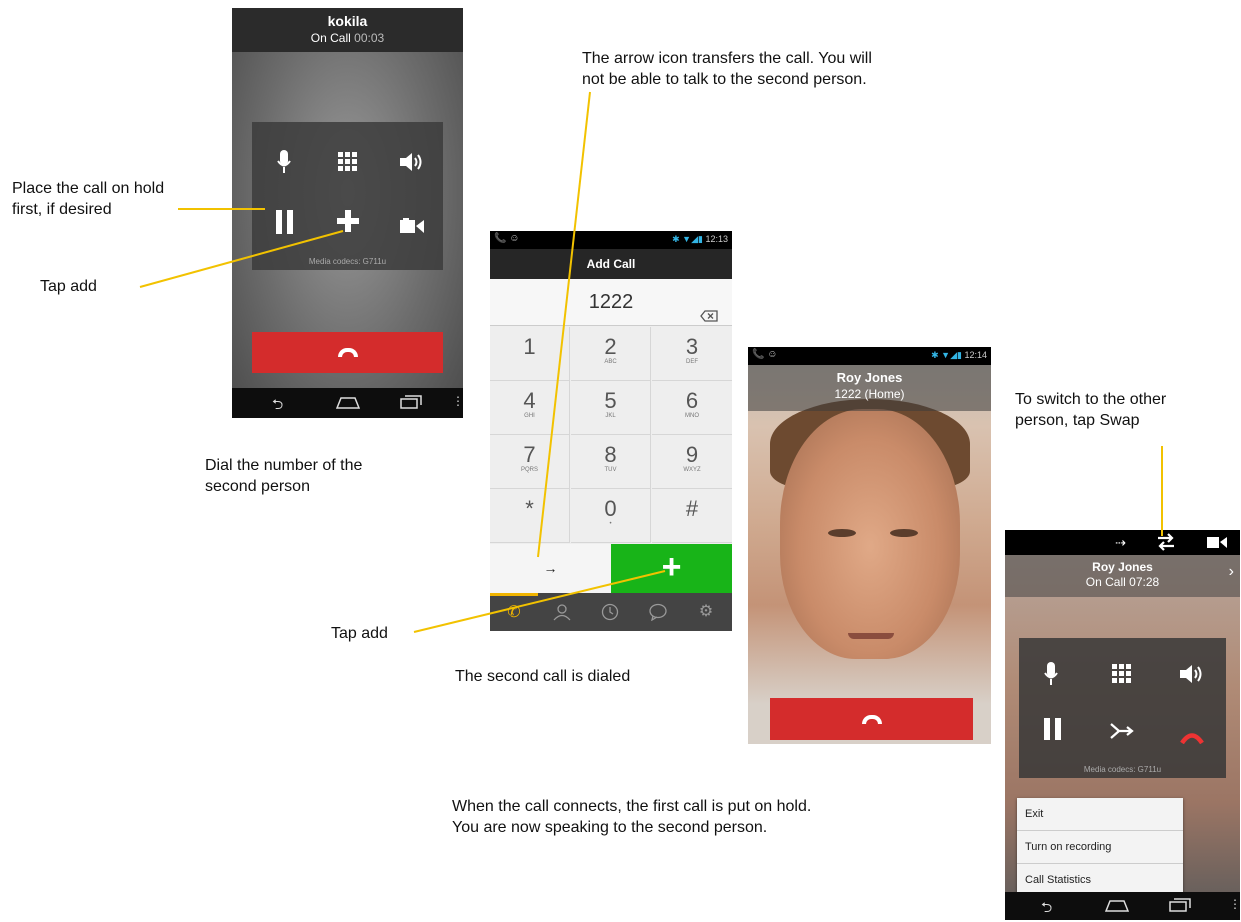 The image size is (1241, 922). What do you see at coordinates (692, 516) in the screenshot?
I see `key-hash: #` at bounding box center [692, 516].